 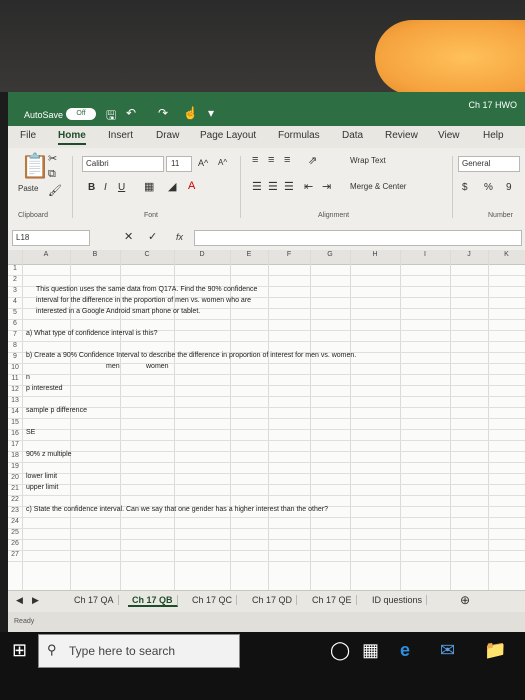 What do you see at coordinates (28, 377) in the screenshot?
I see `cell-n: n` at bounding box center [28, 377].